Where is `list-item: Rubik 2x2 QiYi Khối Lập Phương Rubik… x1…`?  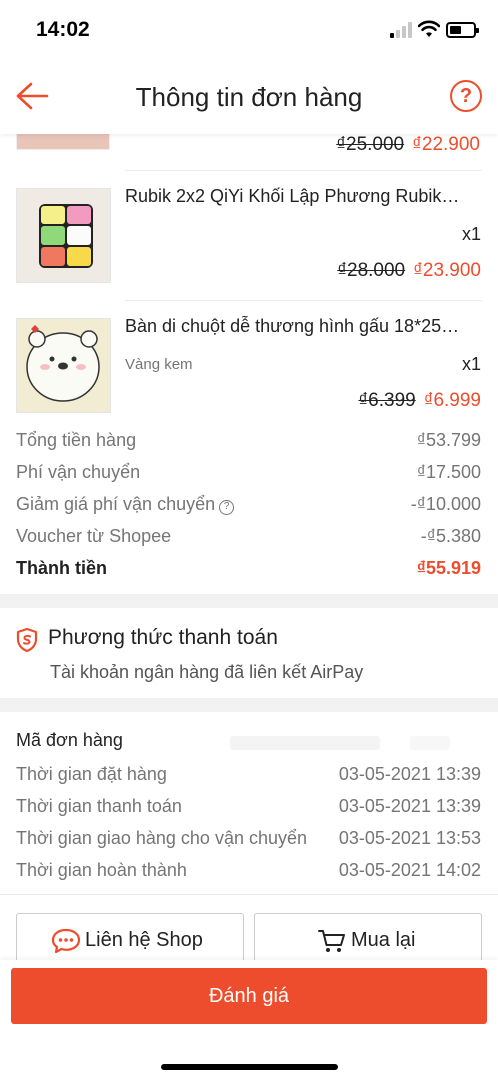 list-item: Rubik 2x2 QiYi Khối Lập Phương Rubik… x1… is located at coordinates (249, 235).